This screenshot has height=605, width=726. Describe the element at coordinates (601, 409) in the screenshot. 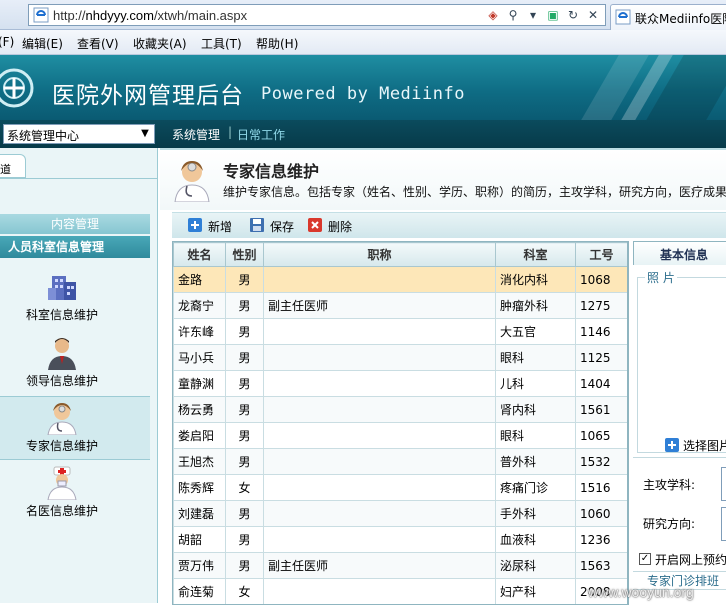

I see `cell-id: 1561` at that location.